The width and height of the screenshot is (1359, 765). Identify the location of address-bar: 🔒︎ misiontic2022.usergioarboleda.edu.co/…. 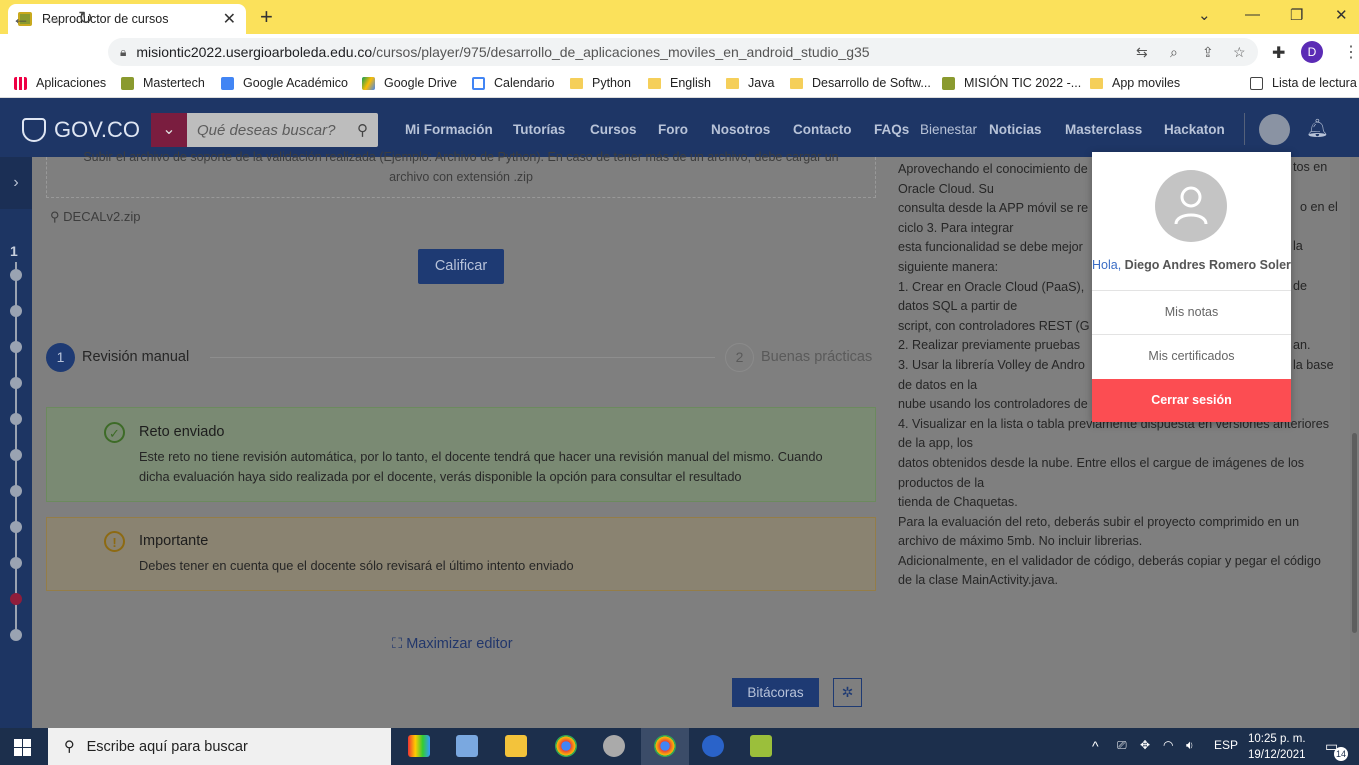
(683, 52).